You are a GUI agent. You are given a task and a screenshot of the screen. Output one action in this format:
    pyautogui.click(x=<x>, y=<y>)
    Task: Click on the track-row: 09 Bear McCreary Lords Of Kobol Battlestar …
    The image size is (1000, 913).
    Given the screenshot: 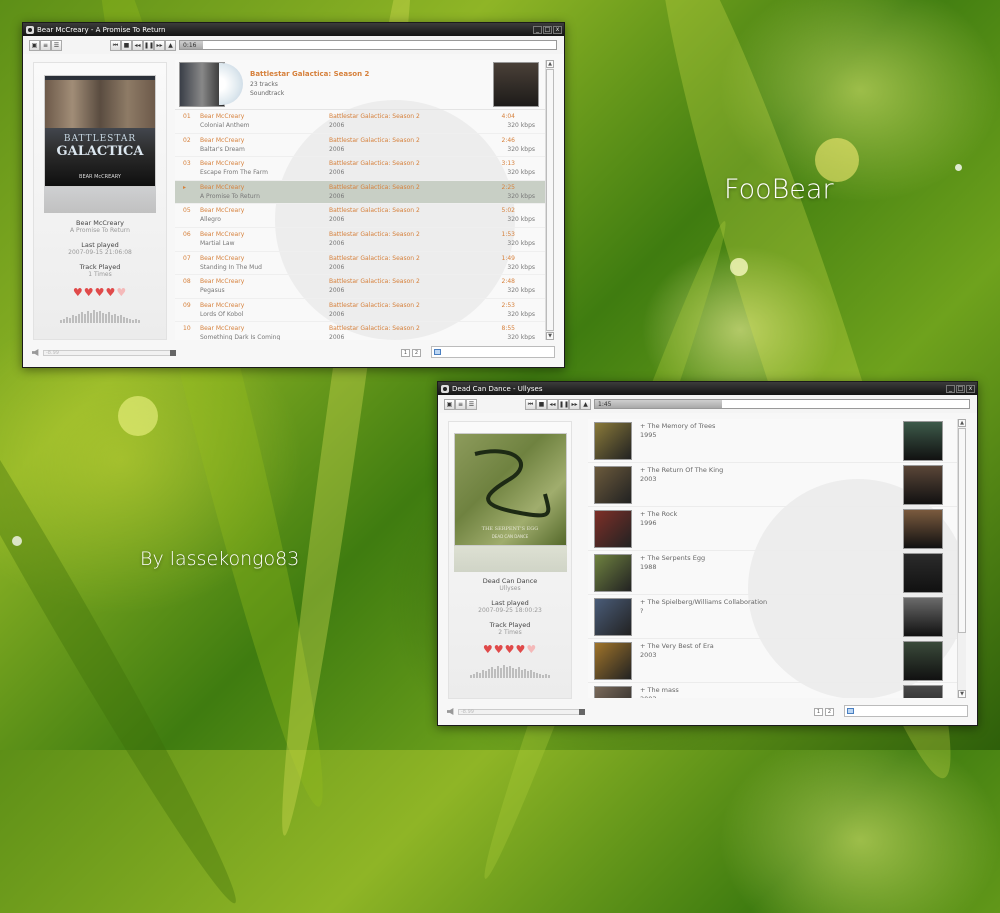 What is the action you would take?
    pyautogui.click(x=360, y=311)
    